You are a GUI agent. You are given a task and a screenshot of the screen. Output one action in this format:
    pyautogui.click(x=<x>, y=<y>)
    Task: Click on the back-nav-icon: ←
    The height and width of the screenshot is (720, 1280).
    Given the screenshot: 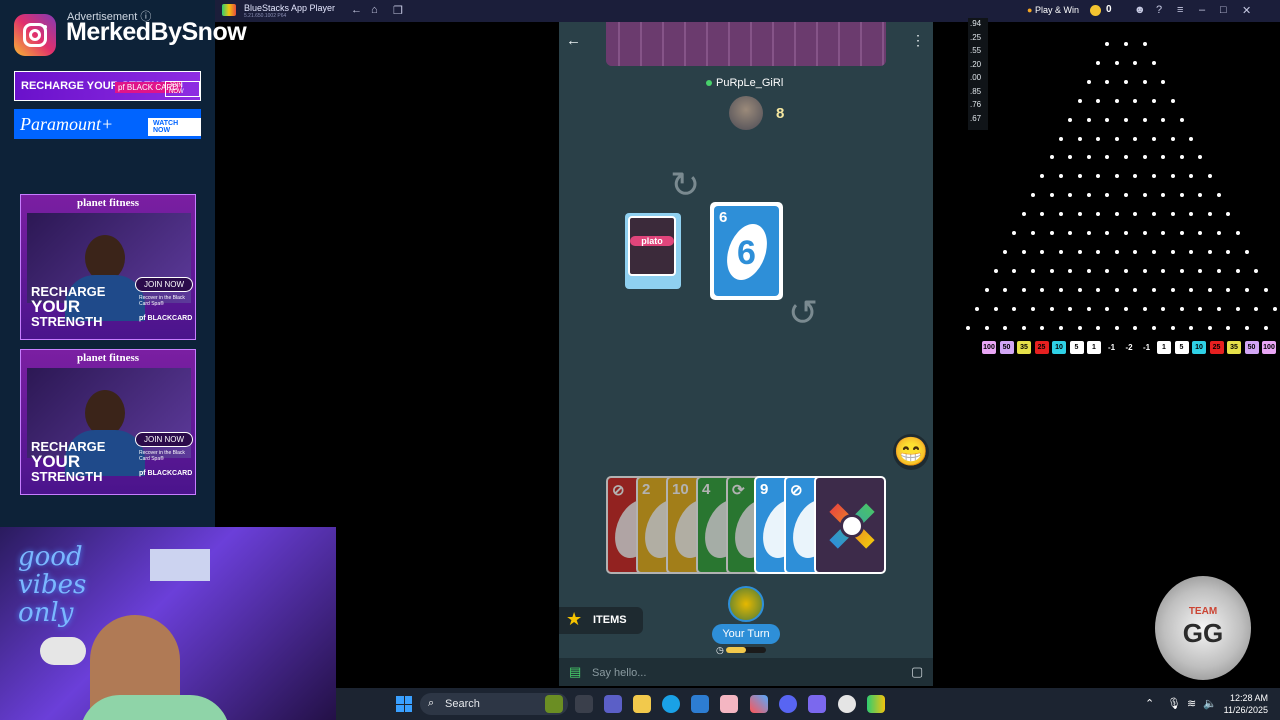 What is the action you would take?
    pyautogui.click(x=356, y=10)
    